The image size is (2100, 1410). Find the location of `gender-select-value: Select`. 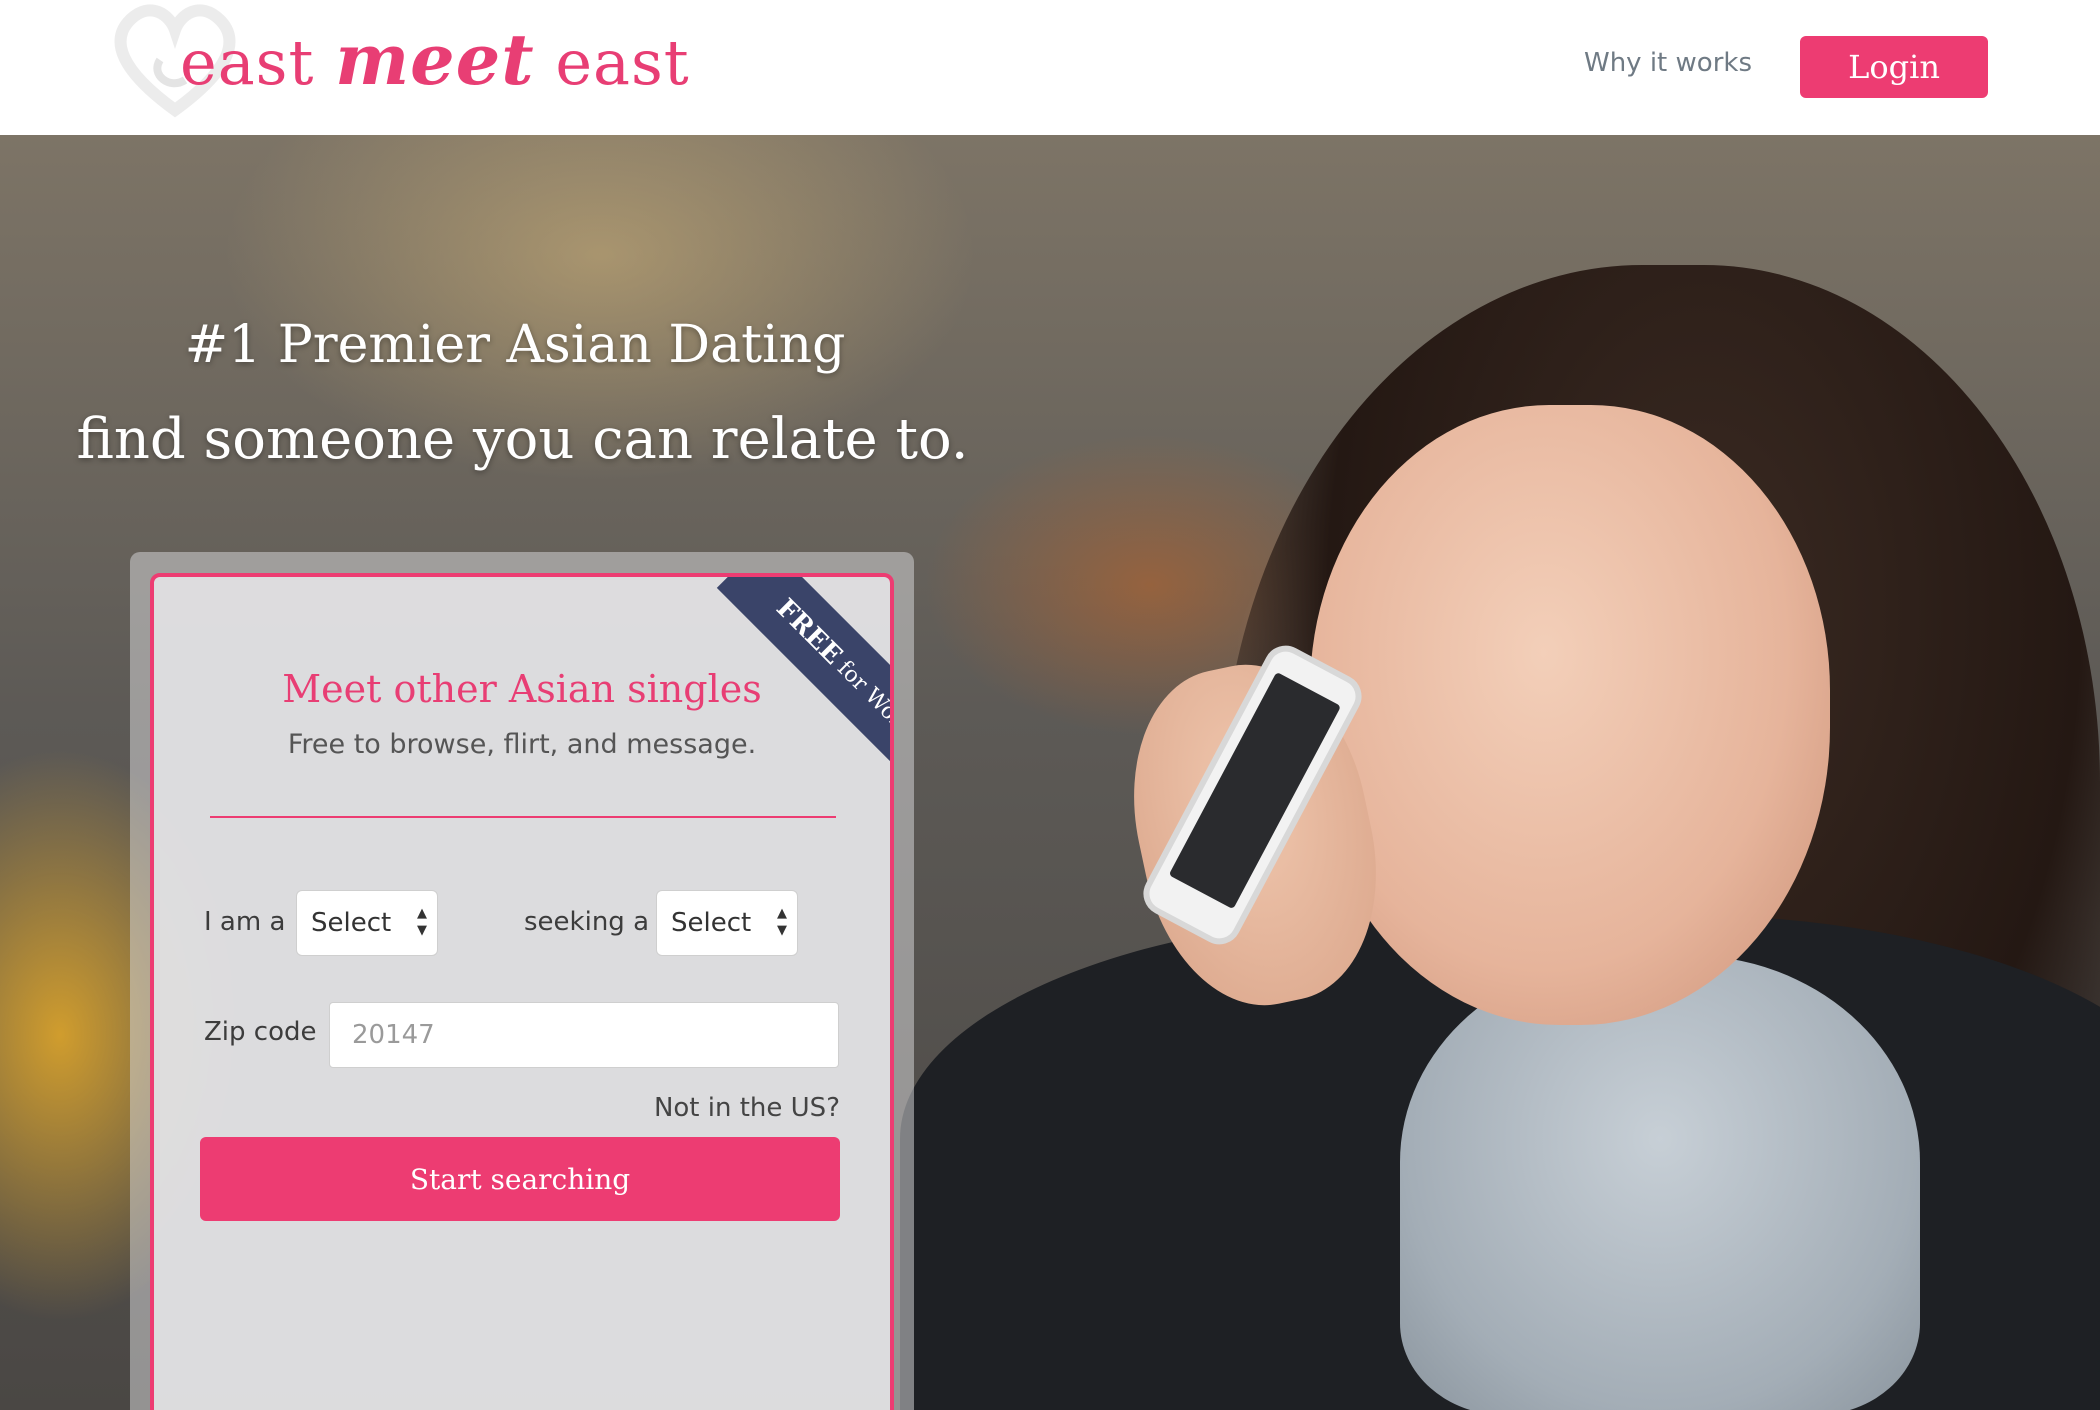

gender-select-value: Select is located at coordinates (351, 923).